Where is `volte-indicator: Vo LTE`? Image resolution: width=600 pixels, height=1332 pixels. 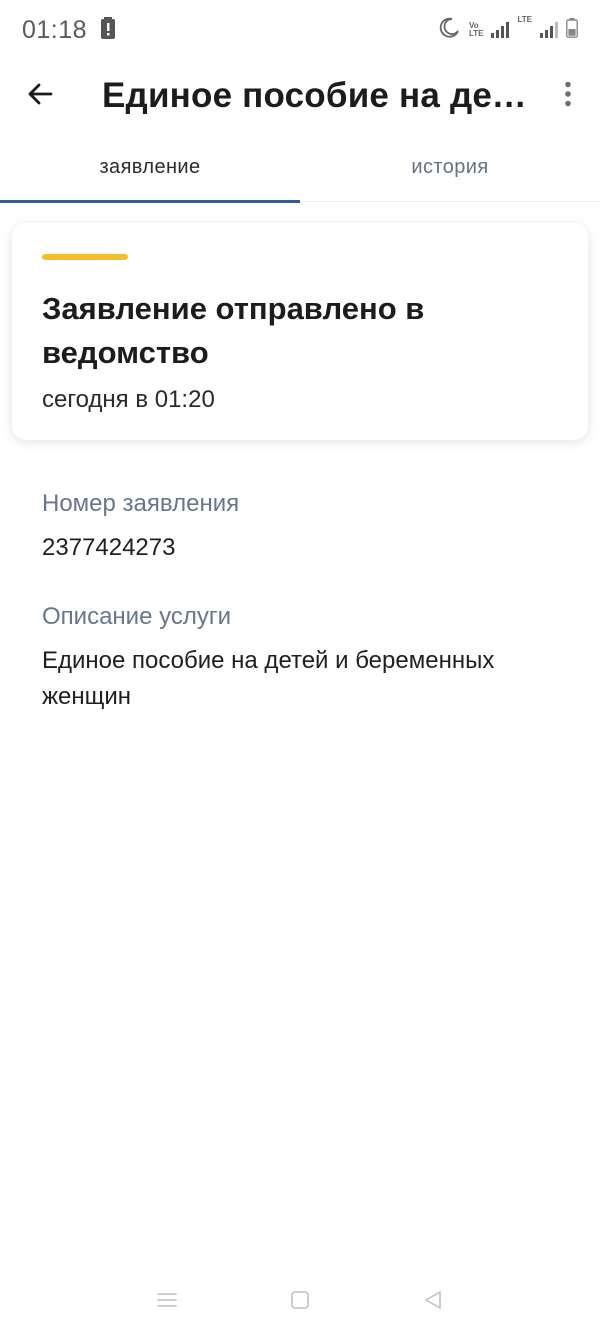
volte-indicator: Vo LTE is located at coordinates (476, 30).